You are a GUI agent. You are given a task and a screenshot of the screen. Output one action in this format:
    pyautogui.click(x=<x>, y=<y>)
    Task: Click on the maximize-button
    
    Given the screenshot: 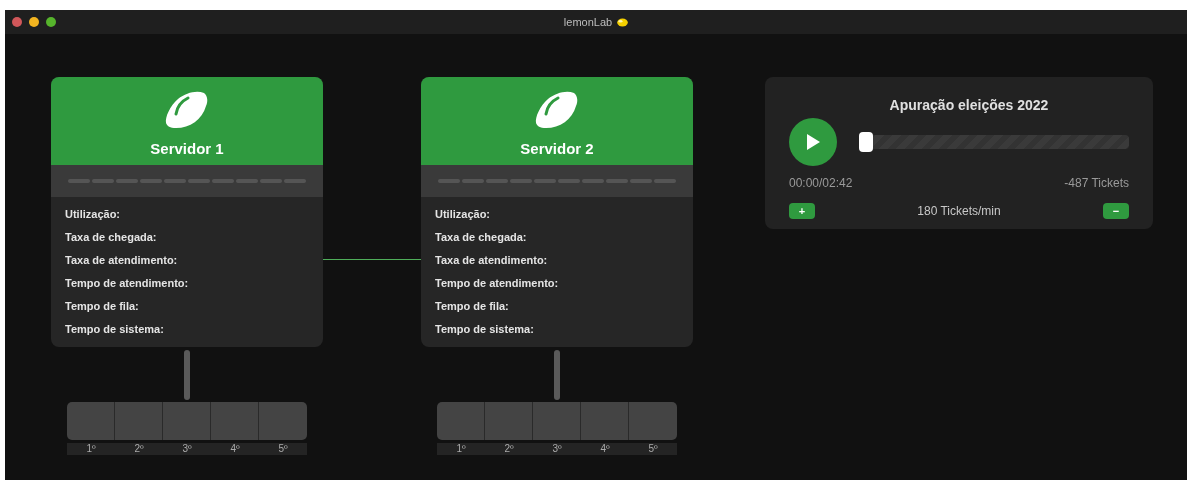 What is the action you would take?
    pyautogui.click(x=51, y=22)
    